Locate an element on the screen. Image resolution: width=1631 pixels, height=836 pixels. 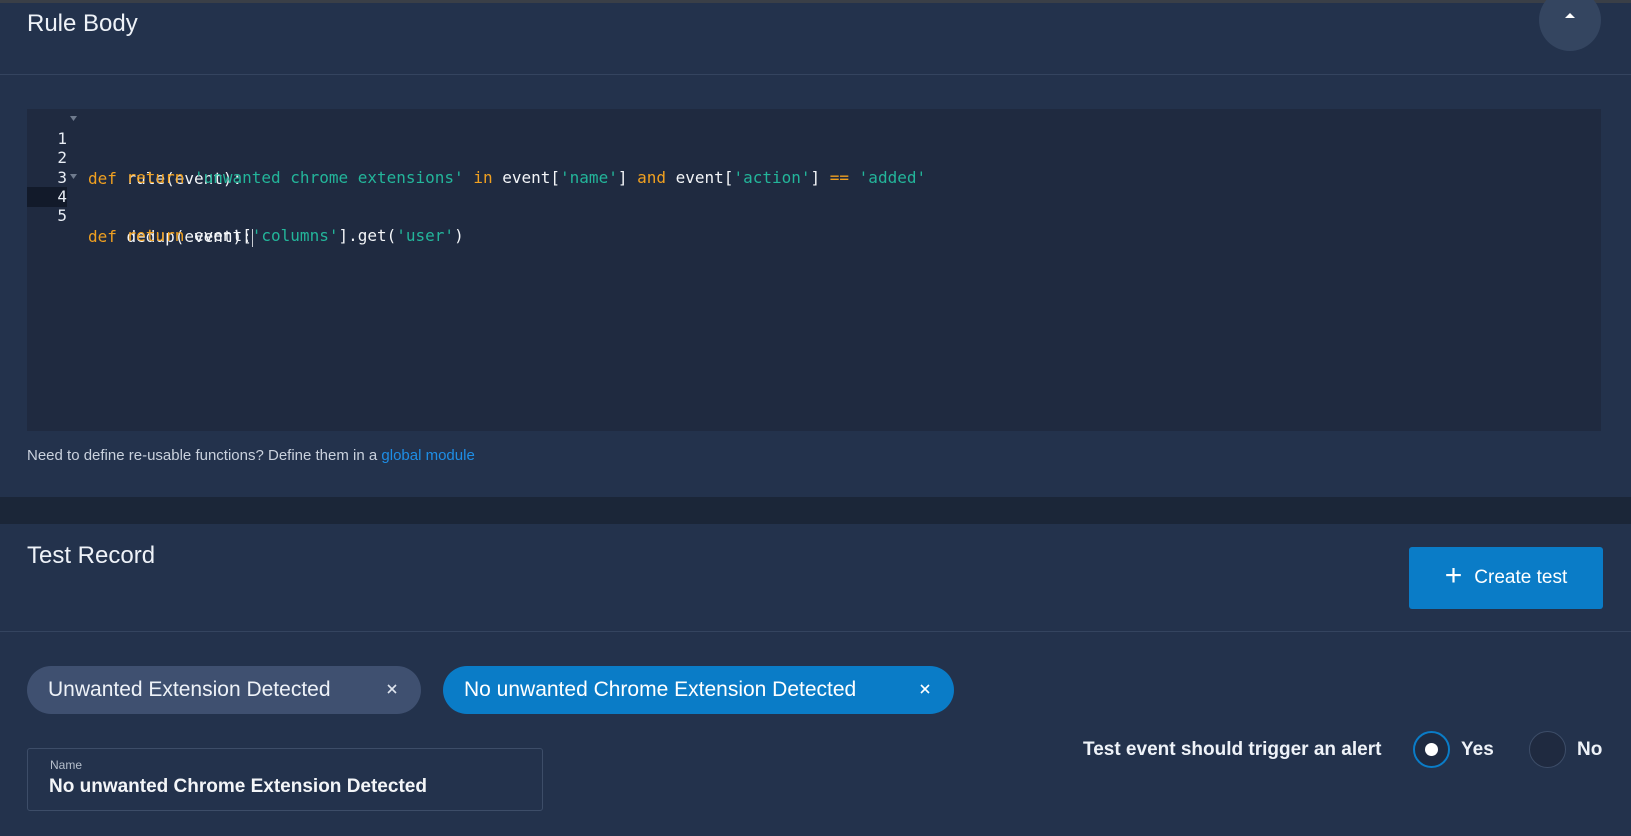
test-tab-label: Unwanted Extension Detected is located at coordinates (189, 689).